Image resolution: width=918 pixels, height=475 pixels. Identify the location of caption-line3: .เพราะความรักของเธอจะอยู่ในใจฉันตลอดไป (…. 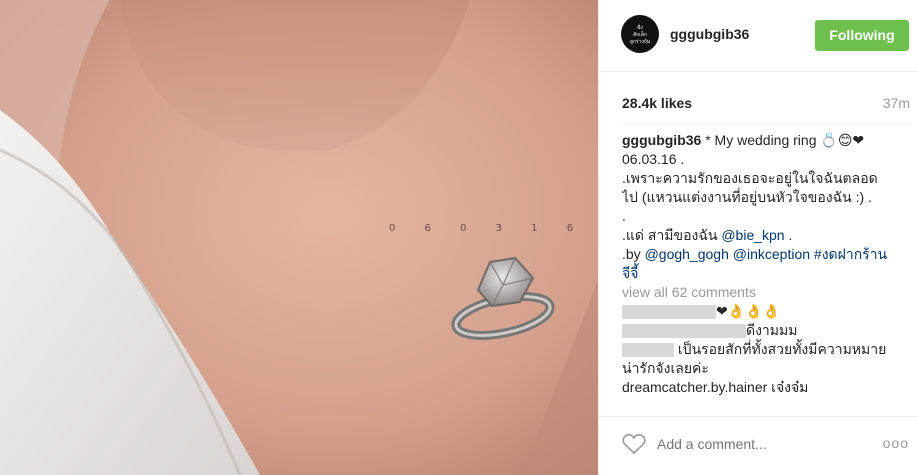
(750, 187).